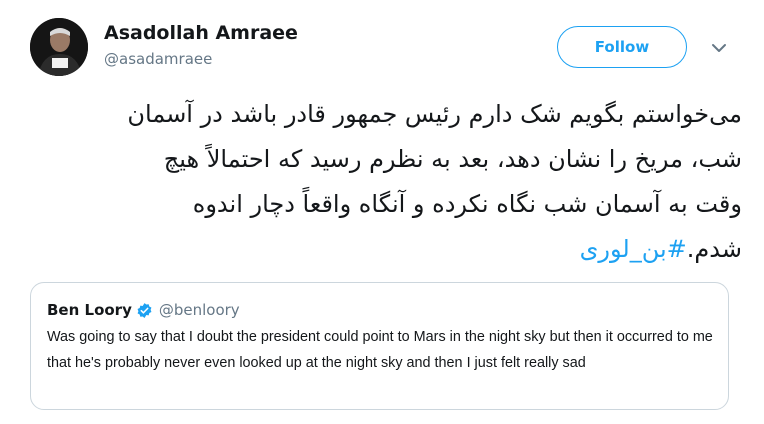  Describe the element at coordinates (158, 59) in the screenshot. I see `author-handle: @asadamraee` at that location.